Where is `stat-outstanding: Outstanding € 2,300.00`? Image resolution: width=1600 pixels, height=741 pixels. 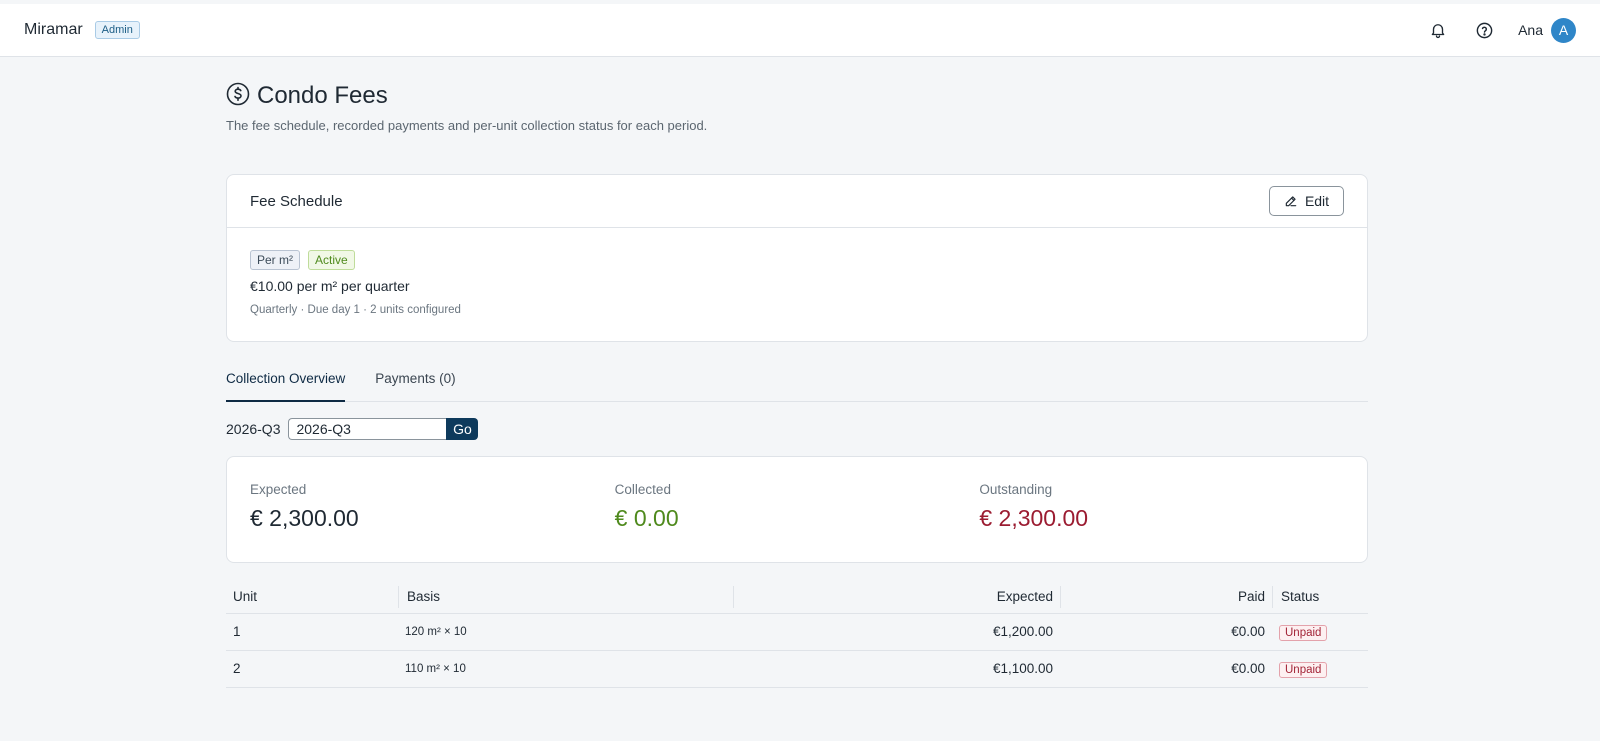
stat-outstanding: Outstanding € 2,300.00 is located at coordinates (1161, 509).